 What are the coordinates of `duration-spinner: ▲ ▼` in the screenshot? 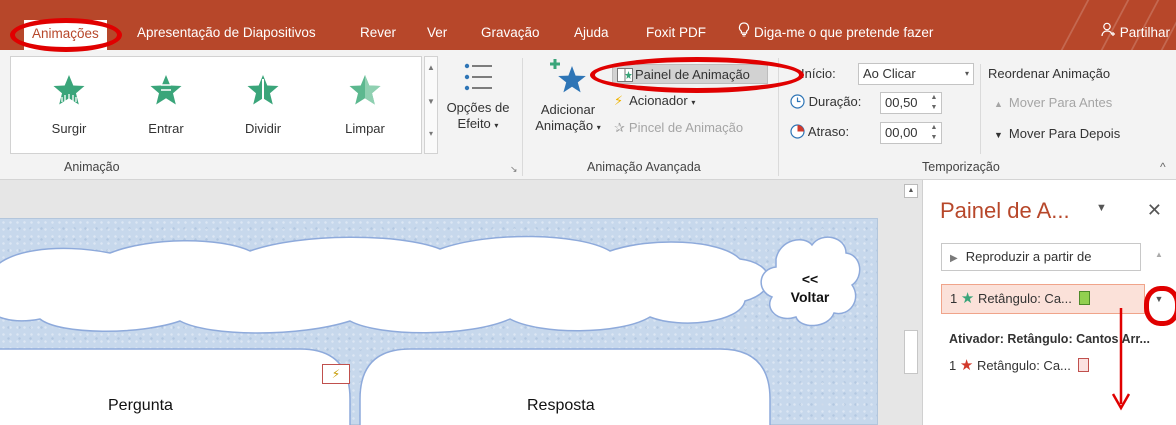 It's located at (934, 103).